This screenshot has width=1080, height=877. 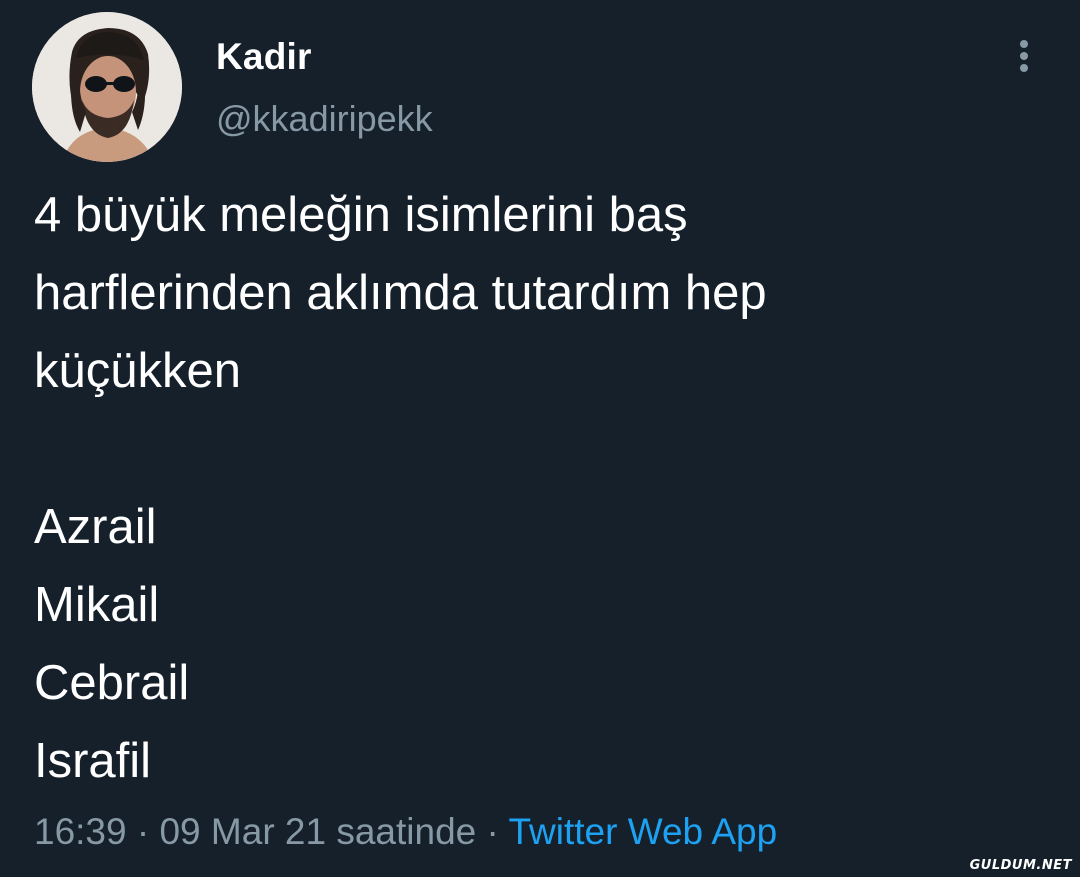 What do you see at coordinates (95, 527) in the screenshot?
I see `tweet-line: Azrail` at bounding box center [95, 527].